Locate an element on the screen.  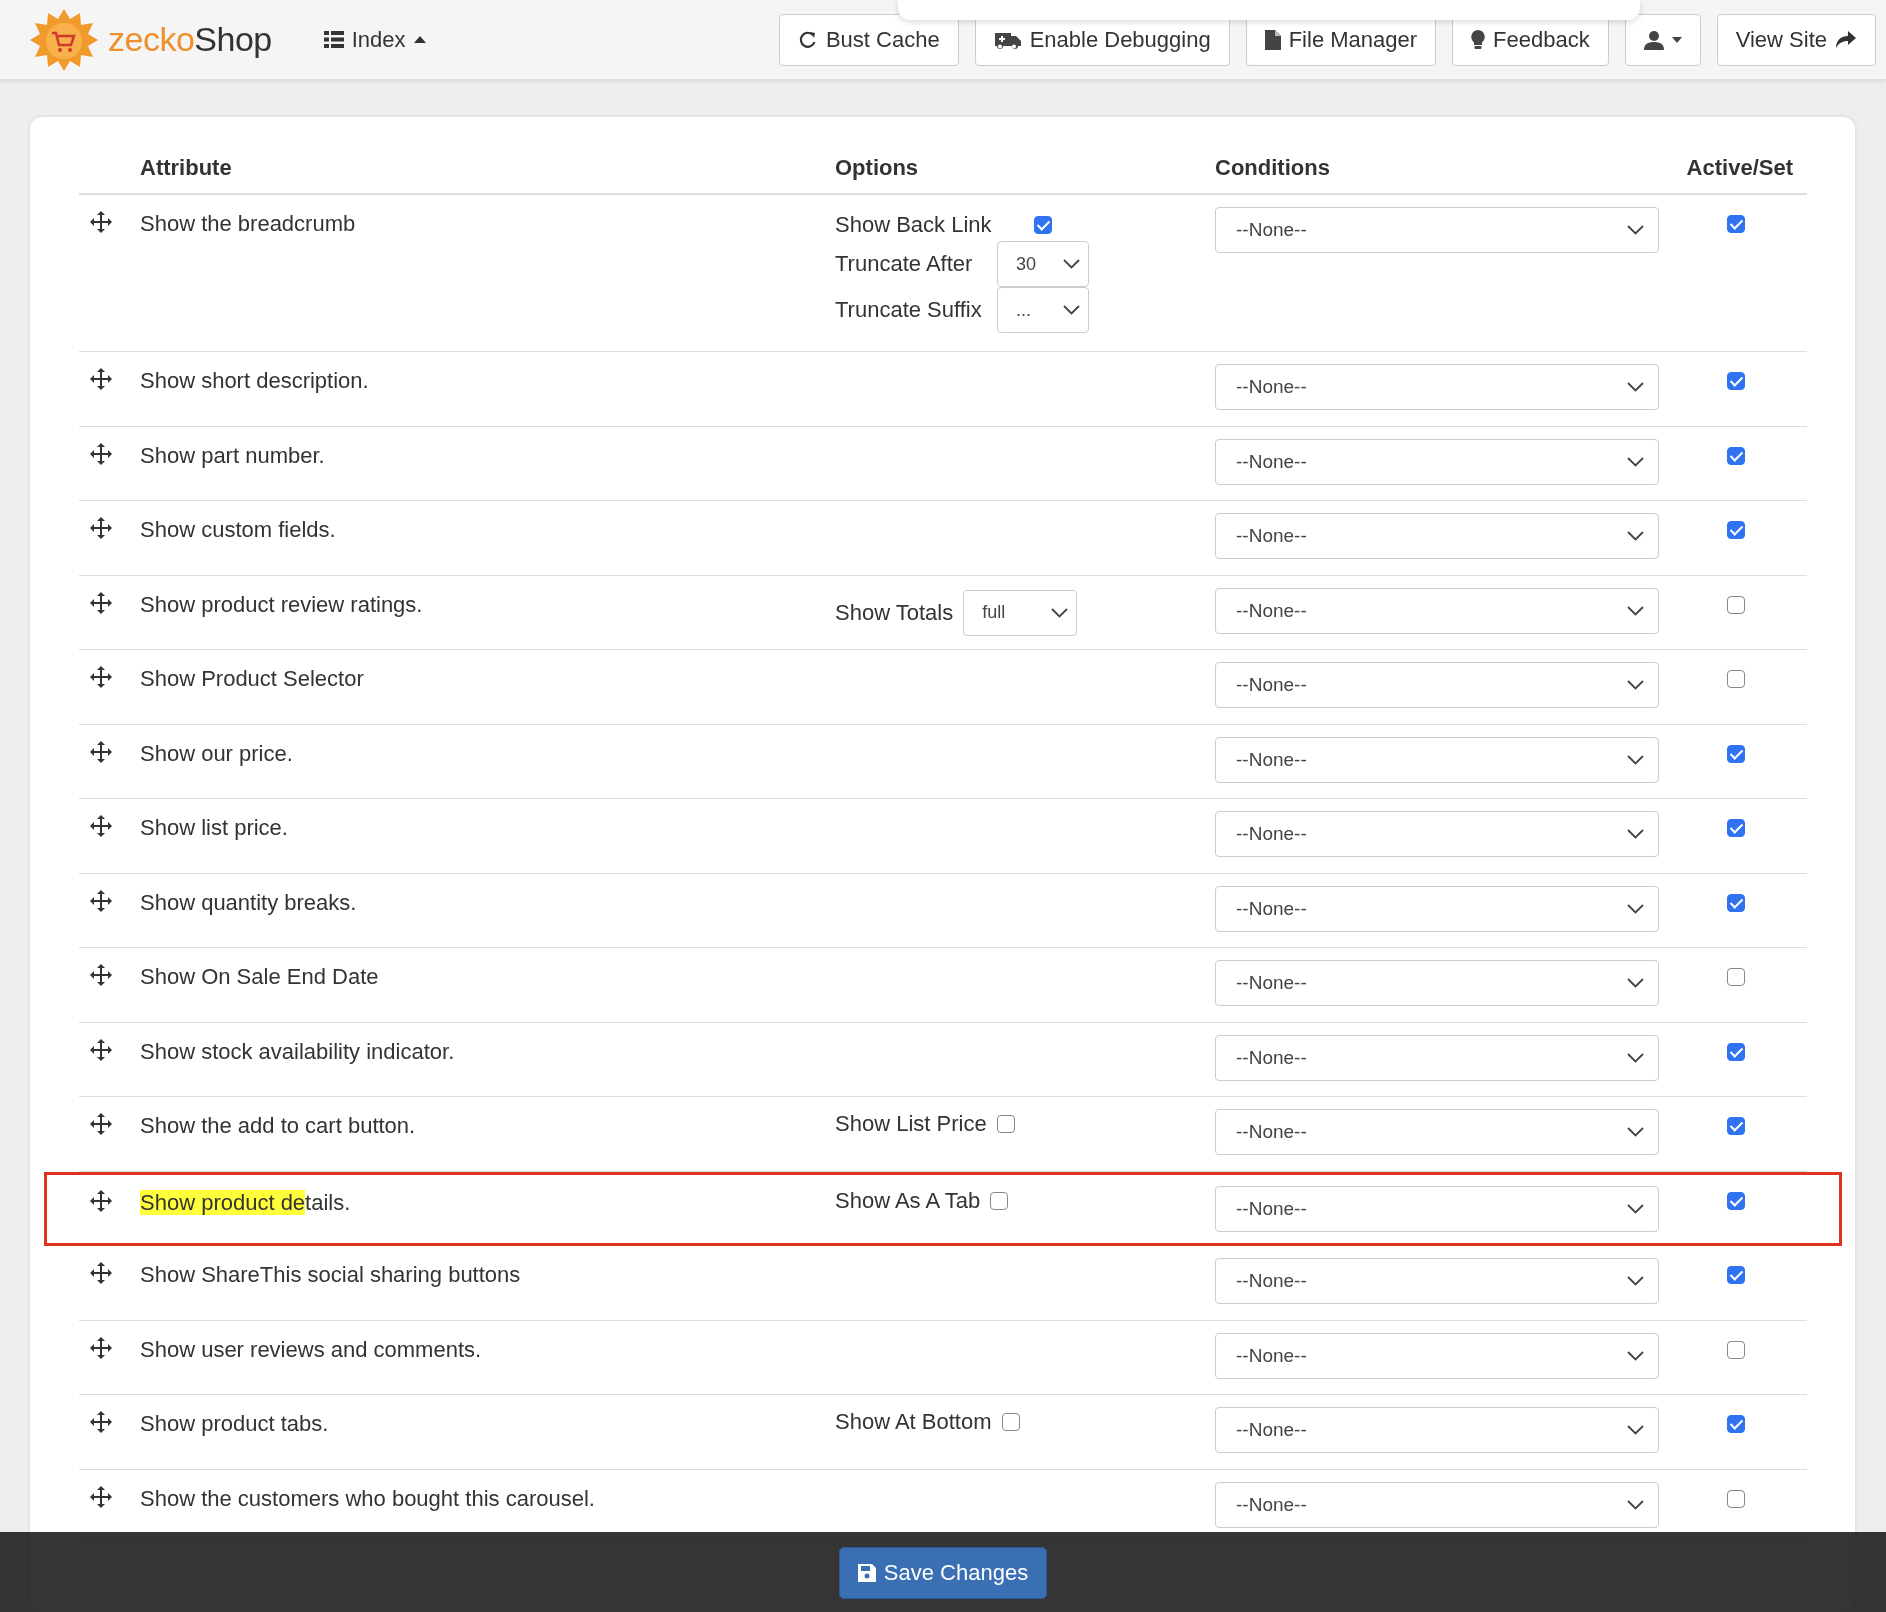
attribute-label: Show part number. is located at coordinates (232, 455).